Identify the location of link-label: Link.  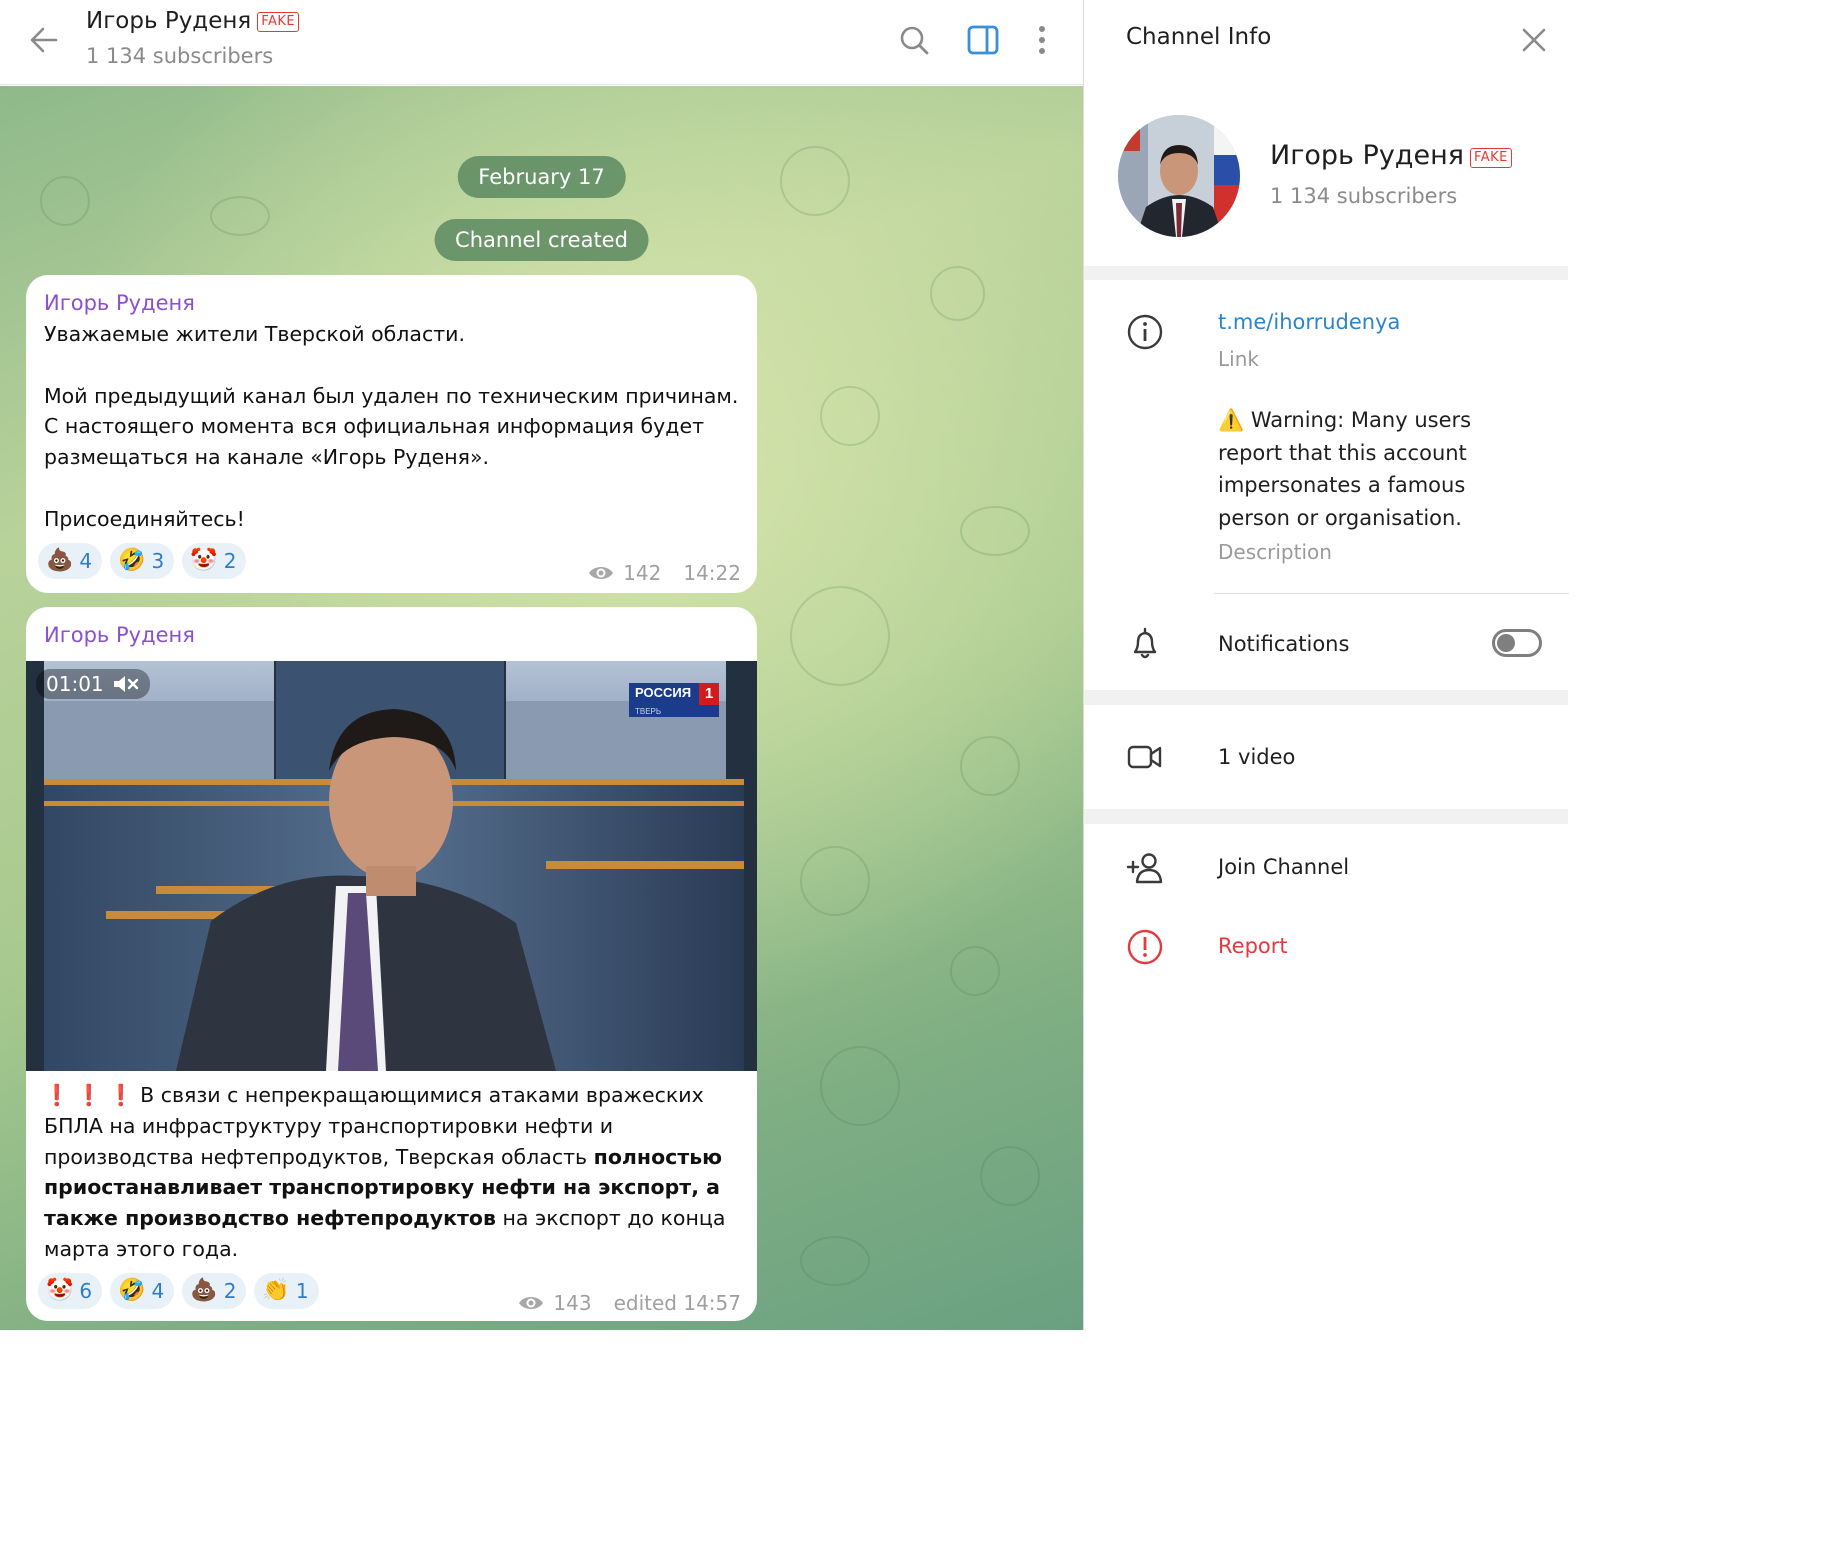
(1238, 359).